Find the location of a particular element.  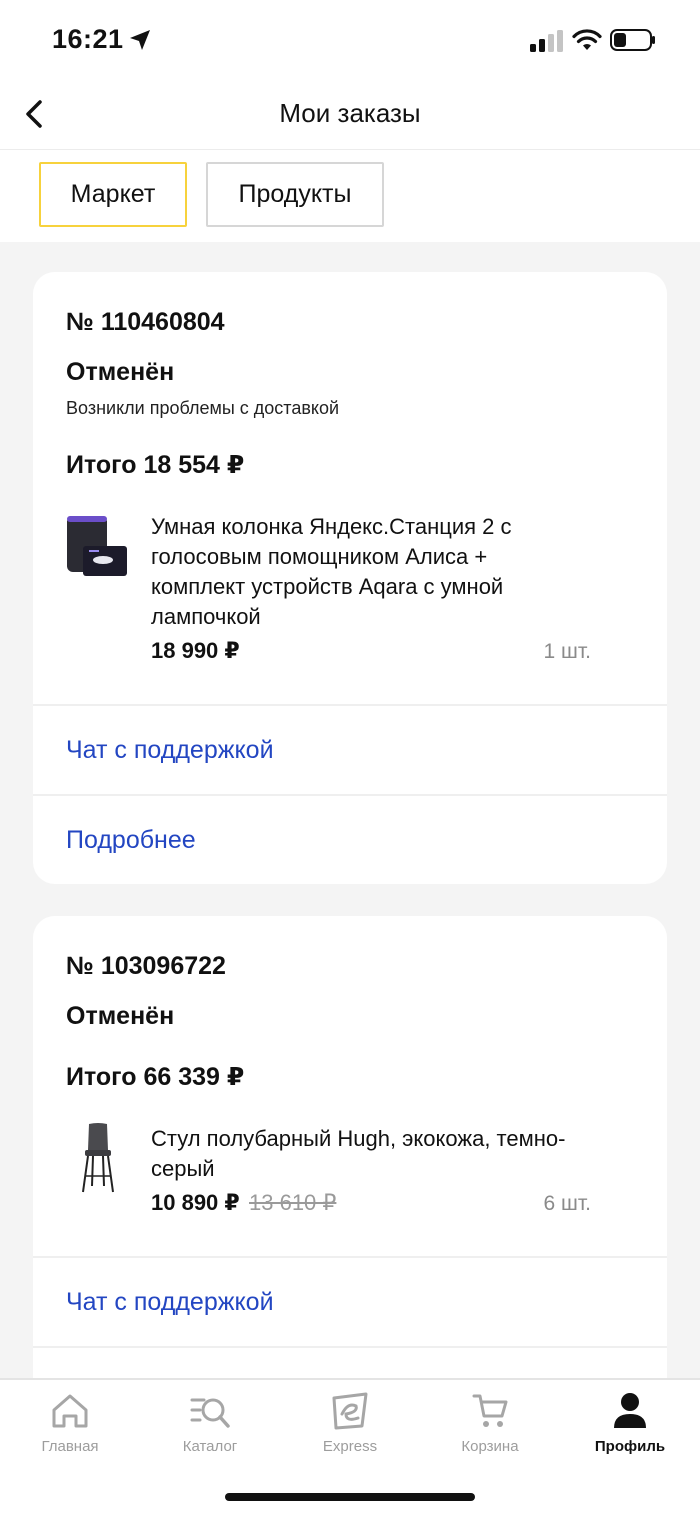

order-source-tabs: Маркет Продукты is located at coordinates (350, 196).